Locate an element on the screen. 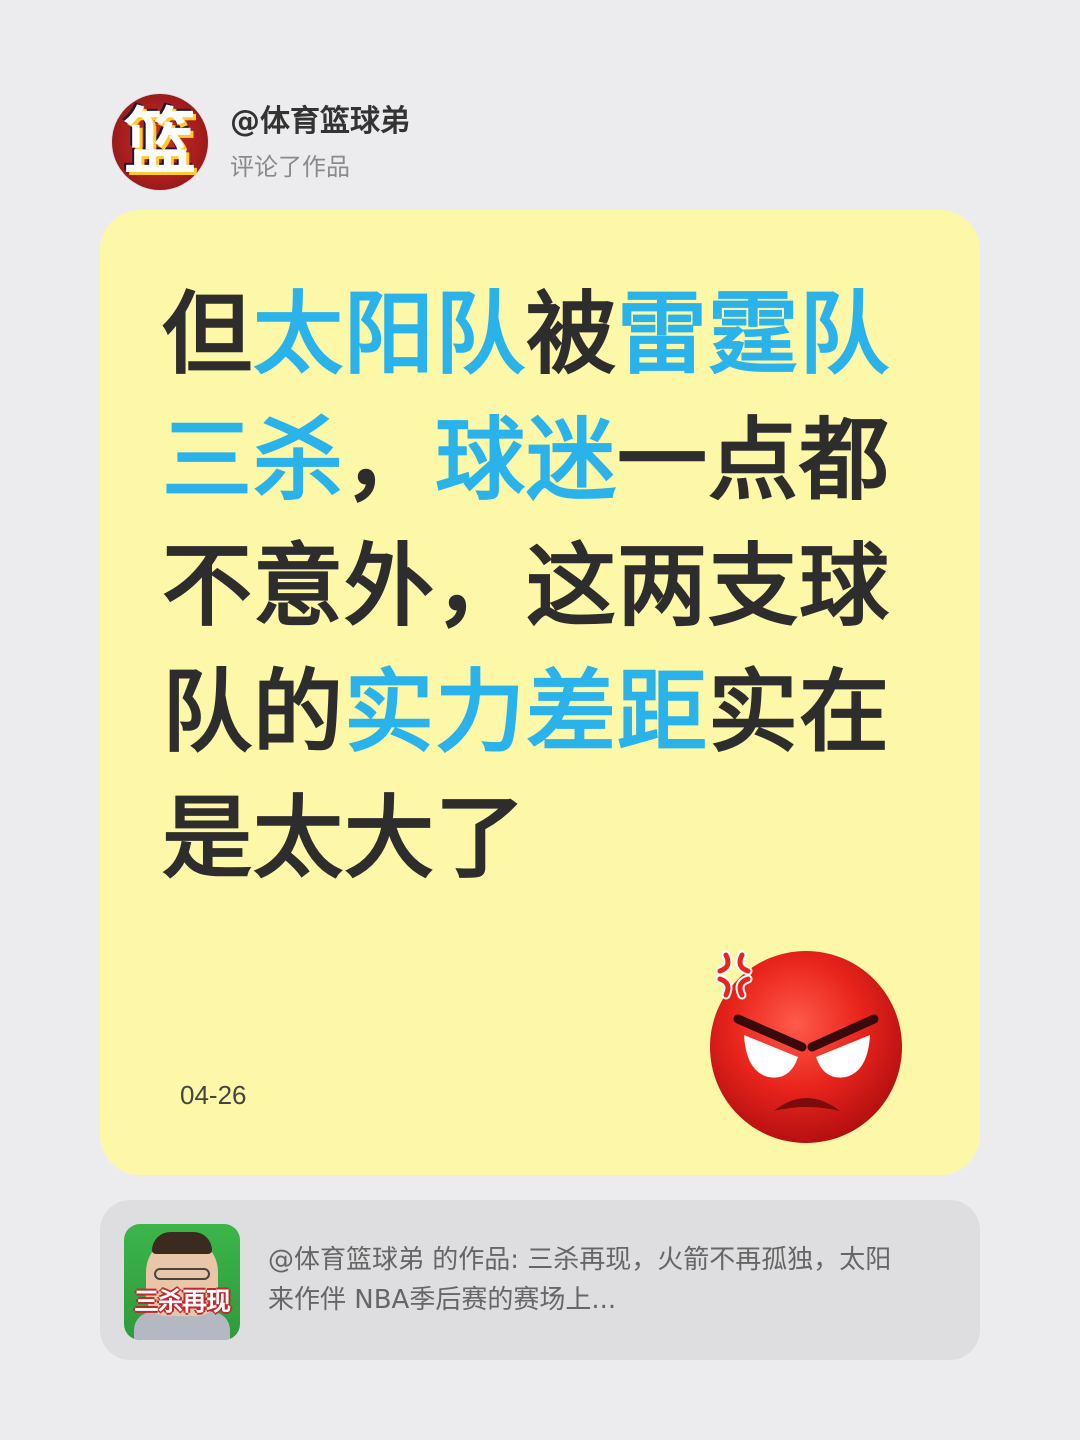 This screenshot has height=1440, width=1080. comment-date: 04-26 is located at coordinates (213, 1095).